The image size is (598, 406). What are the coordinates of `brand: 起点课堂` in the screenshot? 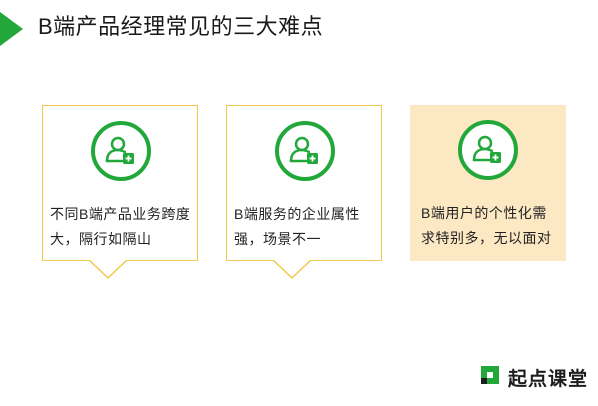 It's located at (533, 377).